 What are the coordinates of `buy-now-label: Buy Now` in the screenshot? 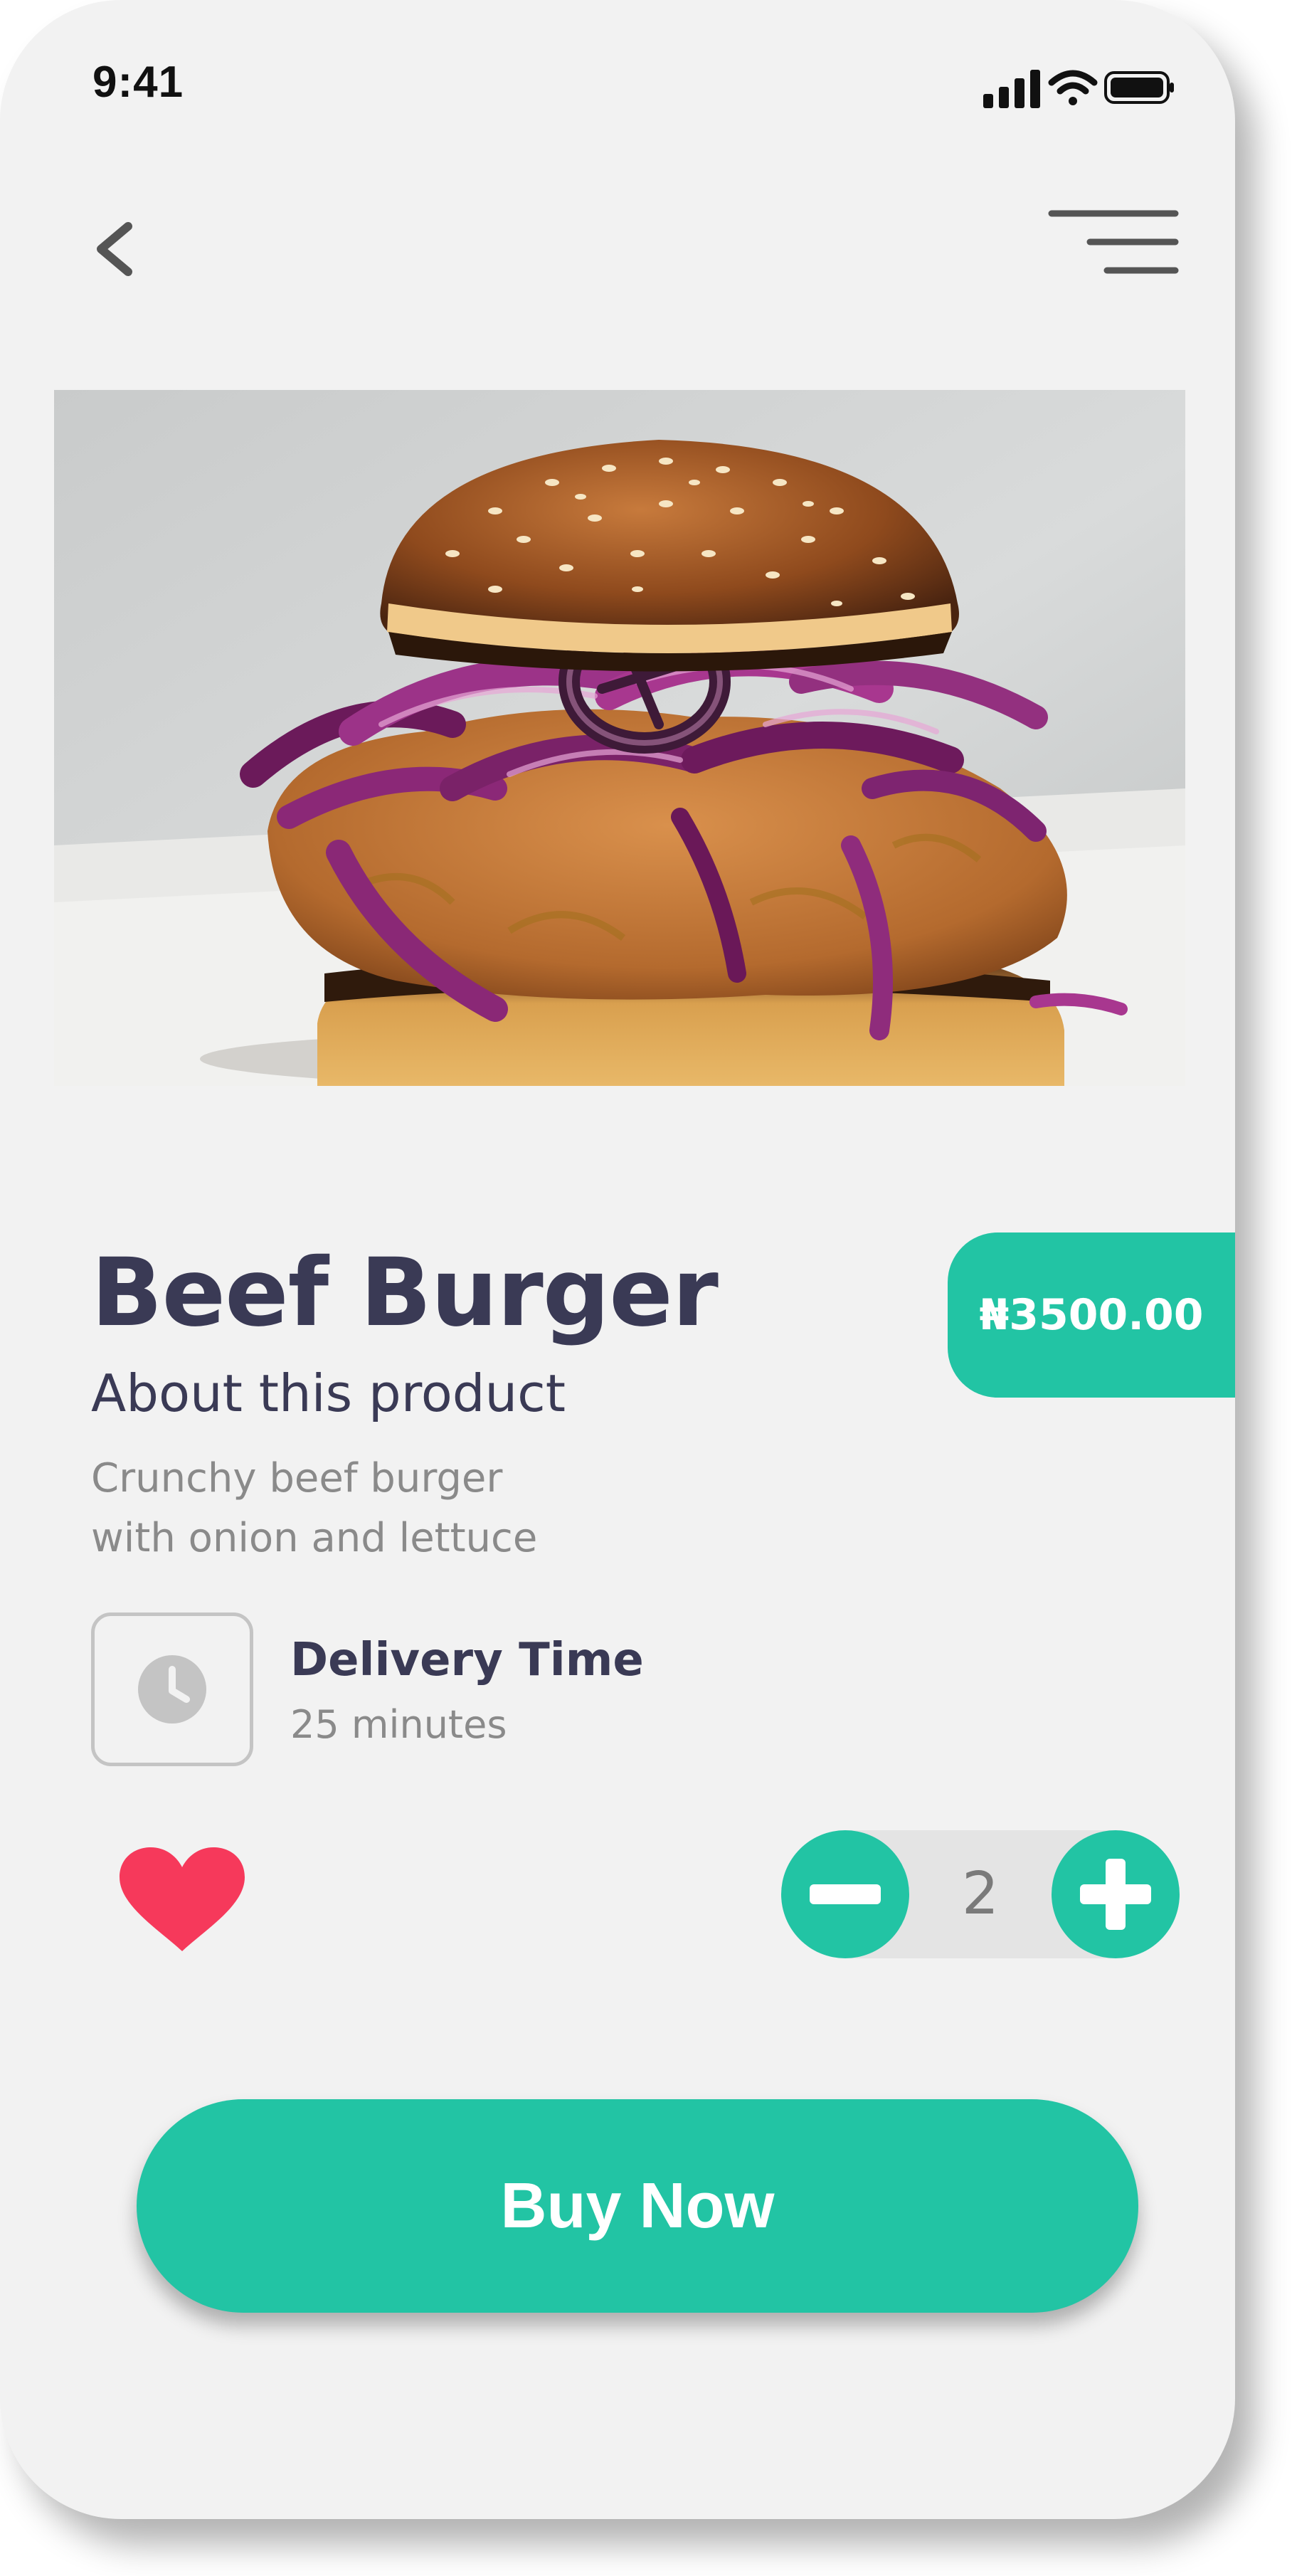 It's located at (637, 2206).